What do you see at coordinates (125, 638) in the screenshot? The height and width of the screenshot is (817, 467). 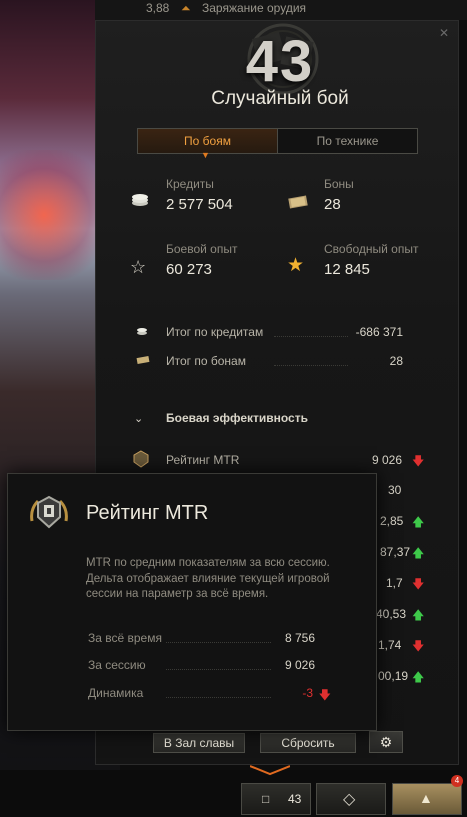 I see `tooltip-row-label: За всё время` at bounding box center [125, 638].